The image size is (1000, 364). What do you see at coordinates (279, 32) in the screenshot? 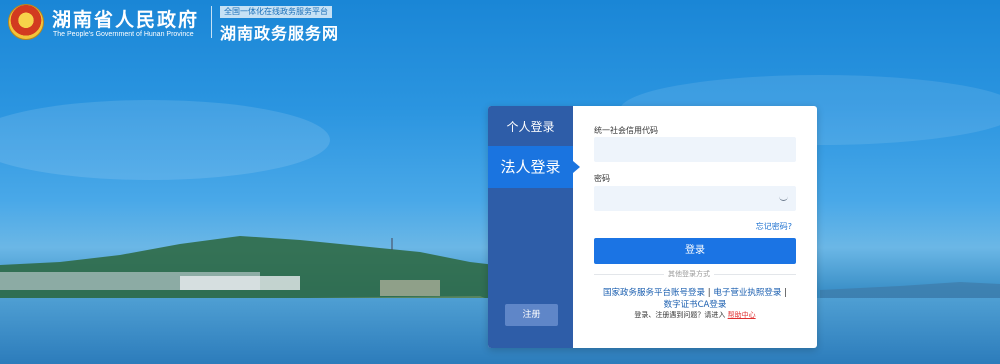
I see `platform-name: 湖南政务服务网` at bounding box center [279, 32].